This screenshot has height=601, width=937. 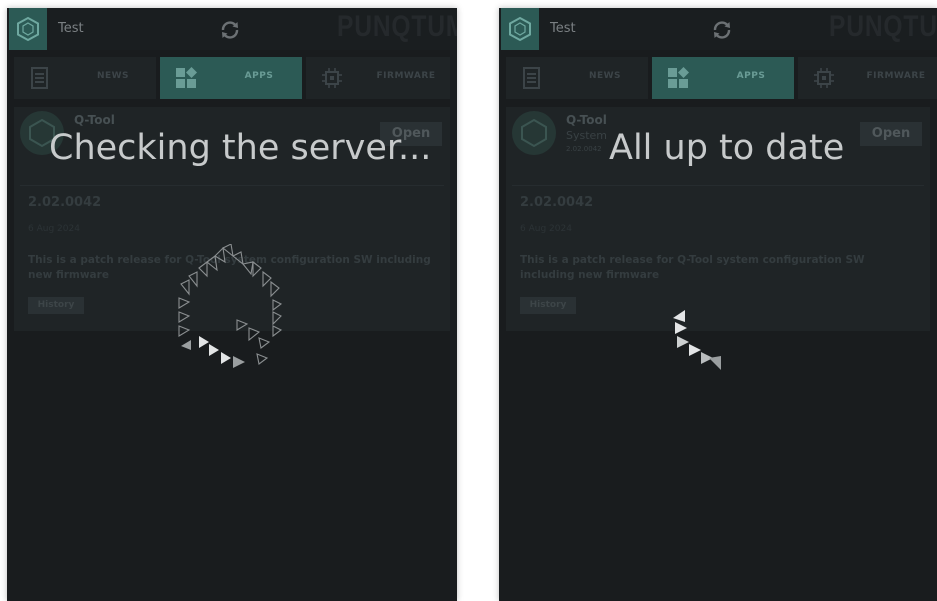 What do you see at coordinates (891, 134) in the screenshot?
I see `open-button: Open` at bounding box center [891, 134].